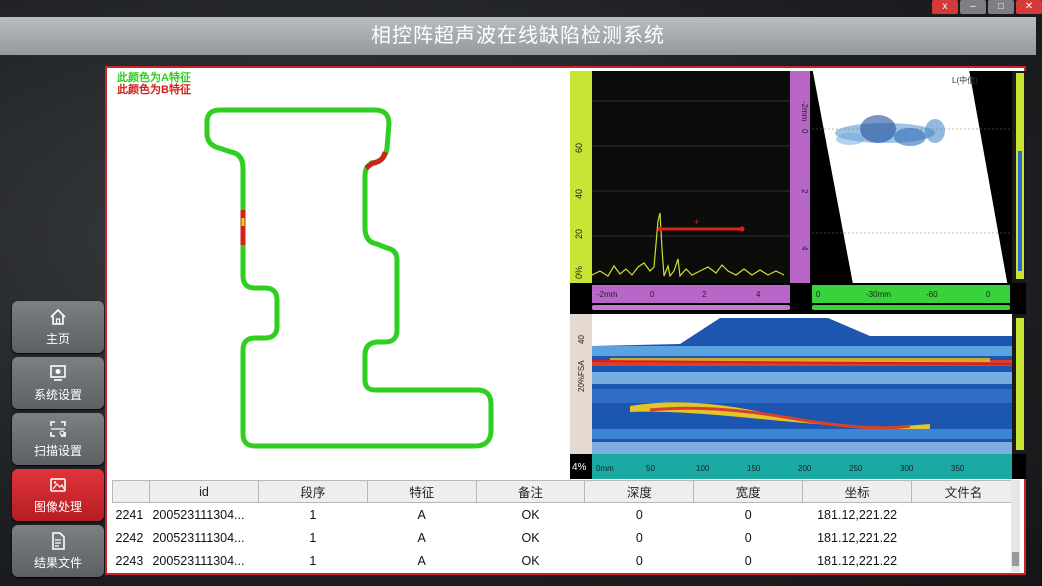 This screenshot has height=586, width=1042. I want to click on nav-label: 图像处理, so click(57, 507).